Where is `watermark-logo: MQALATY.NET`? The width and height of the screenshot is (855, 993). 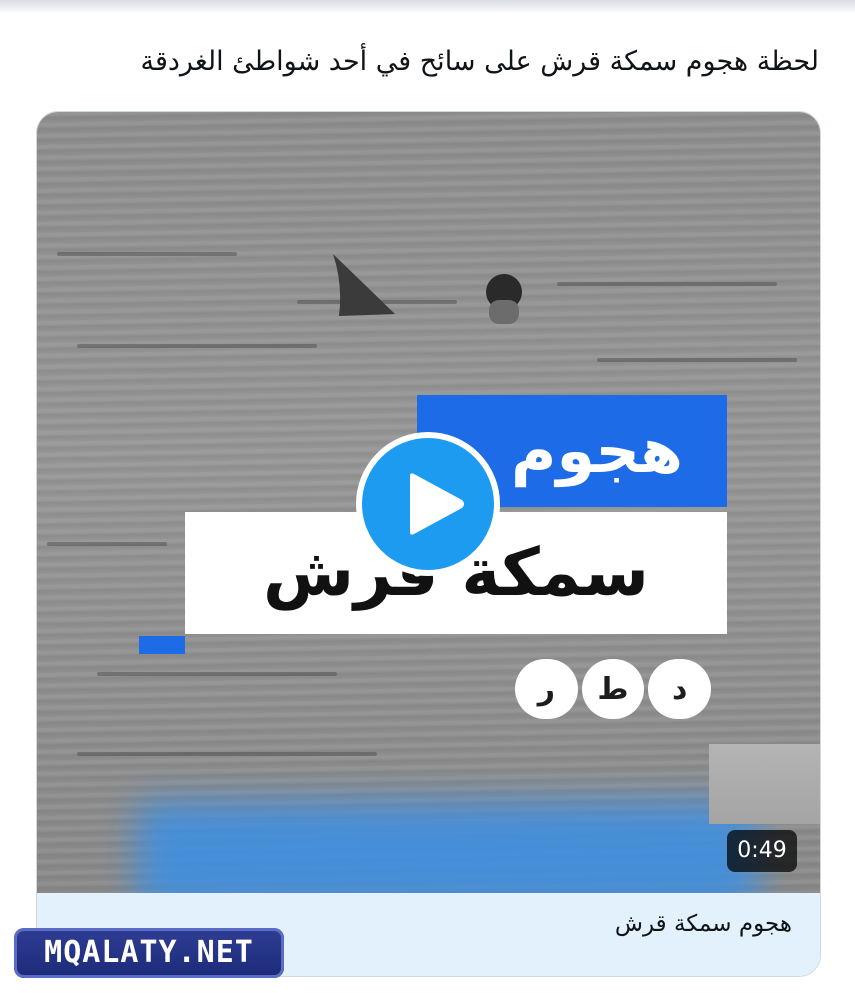 watermark-logo: MQALATY.NET is located at coordinates (149, 953).